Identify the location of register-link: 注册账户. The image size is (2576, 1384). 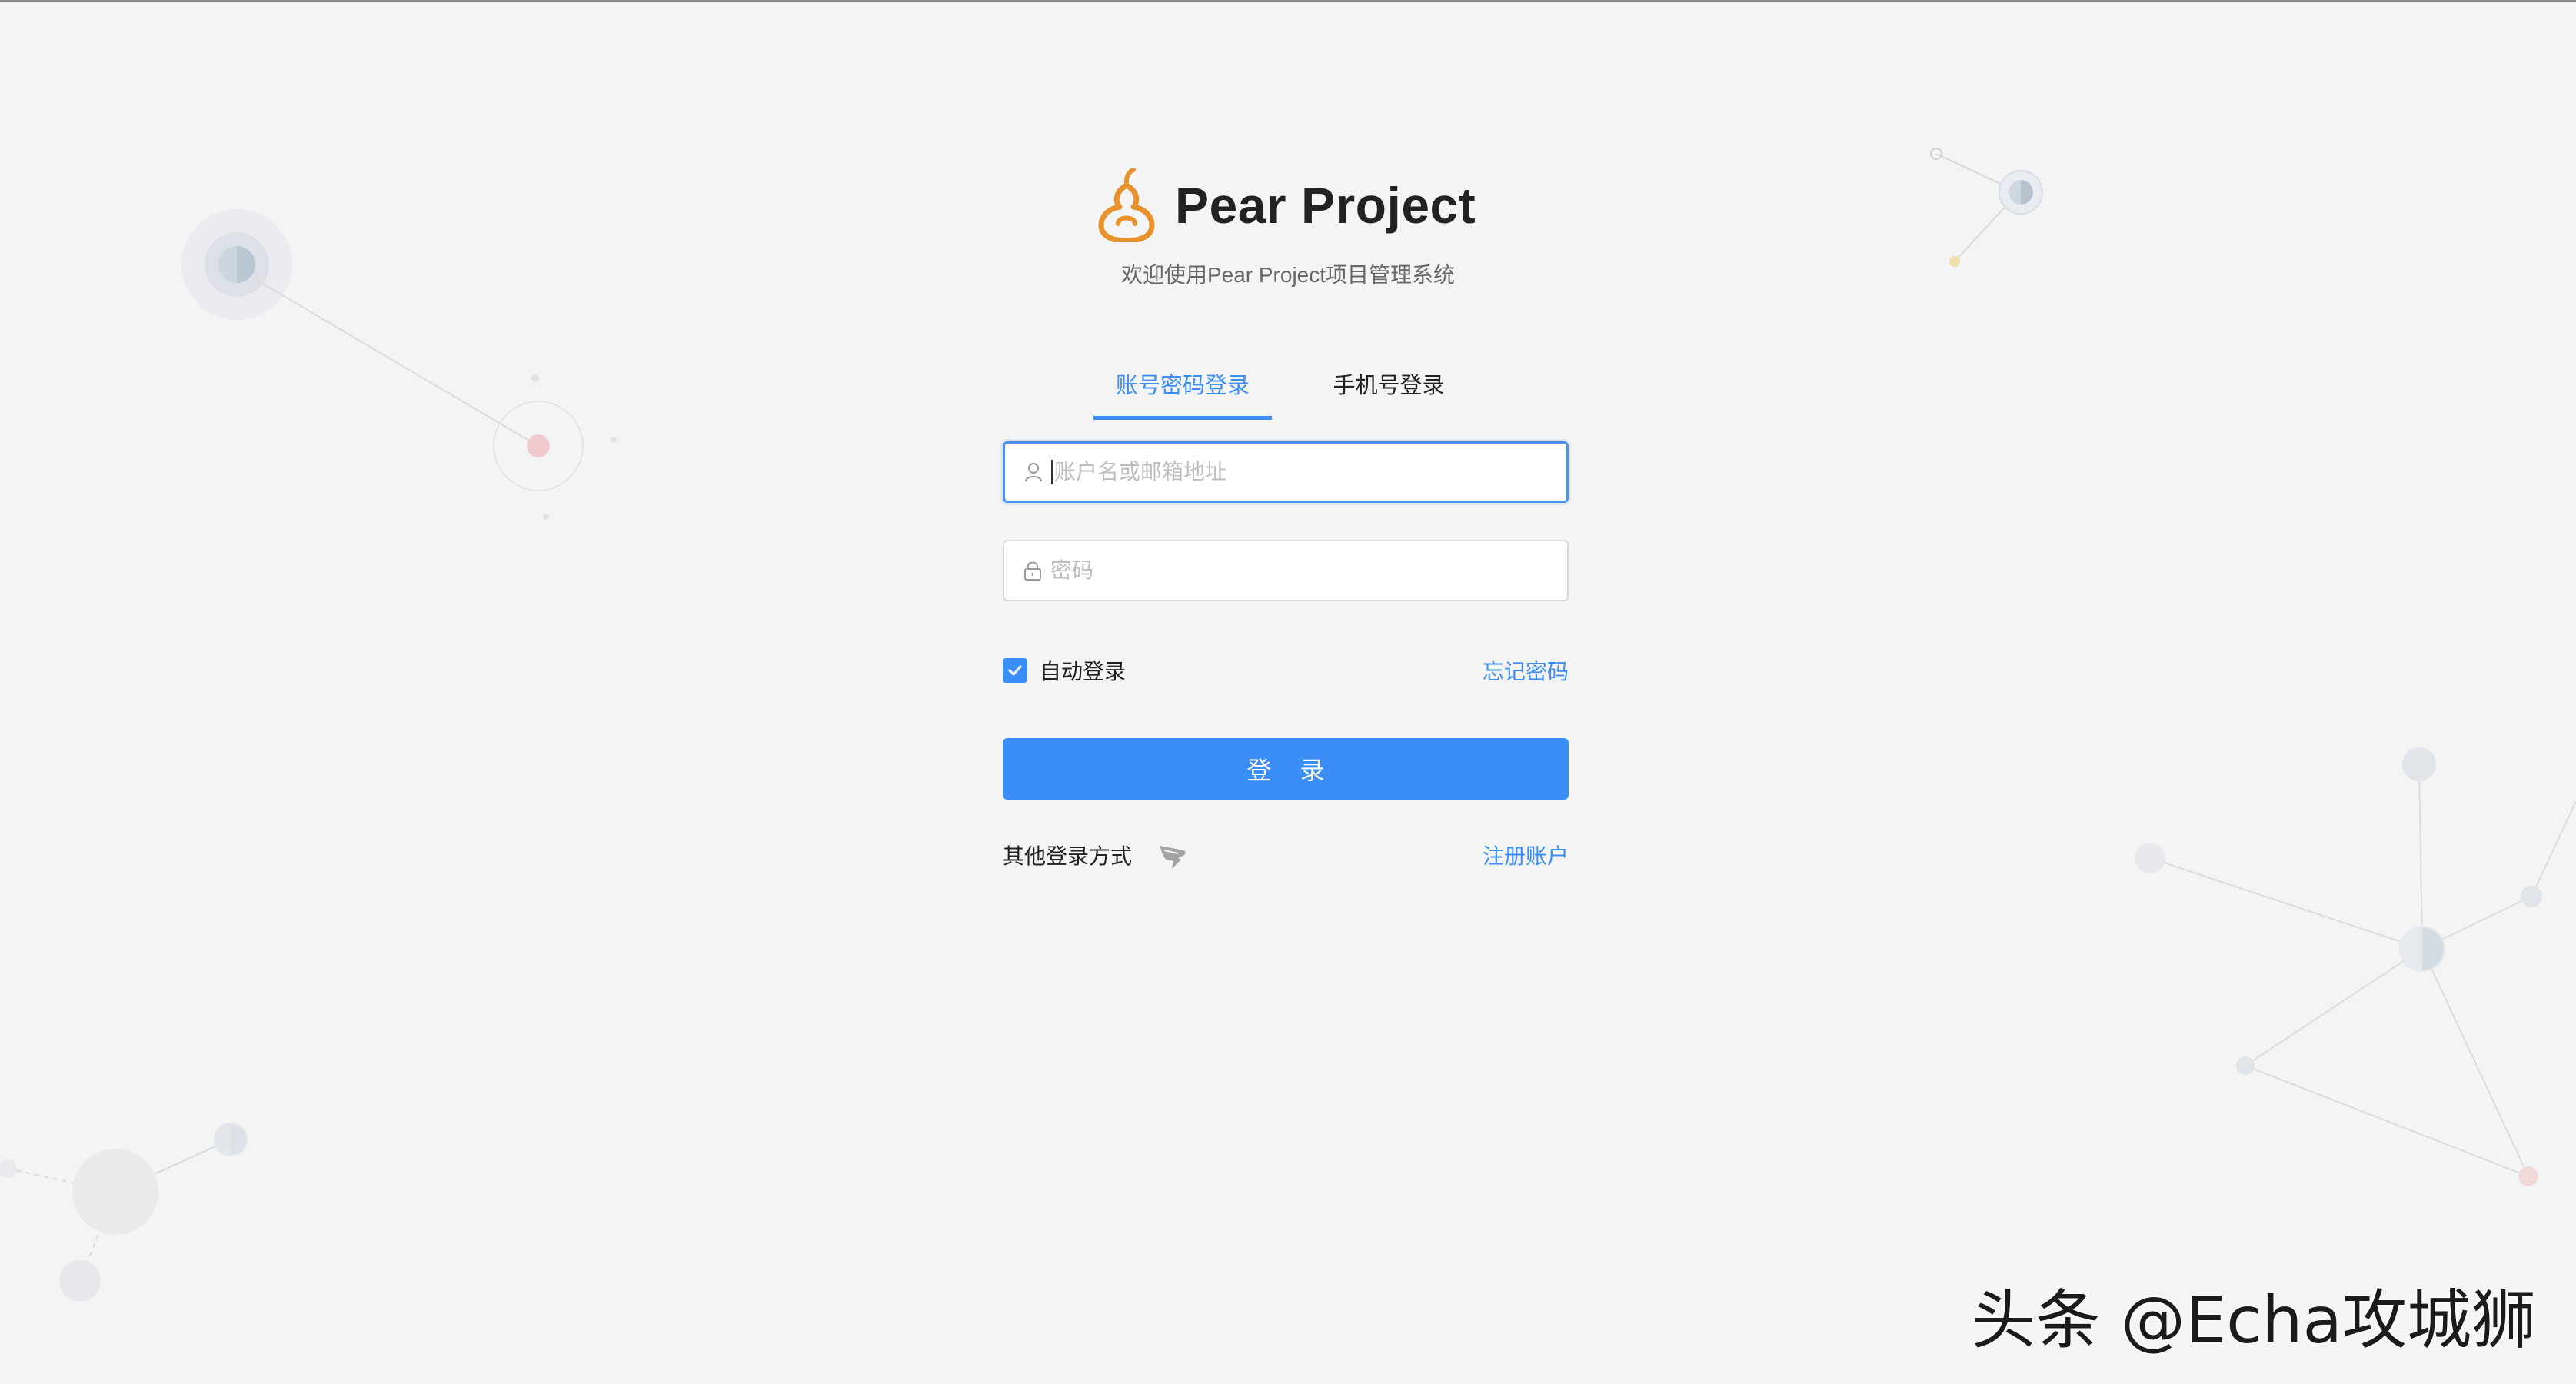
(1526, 855).